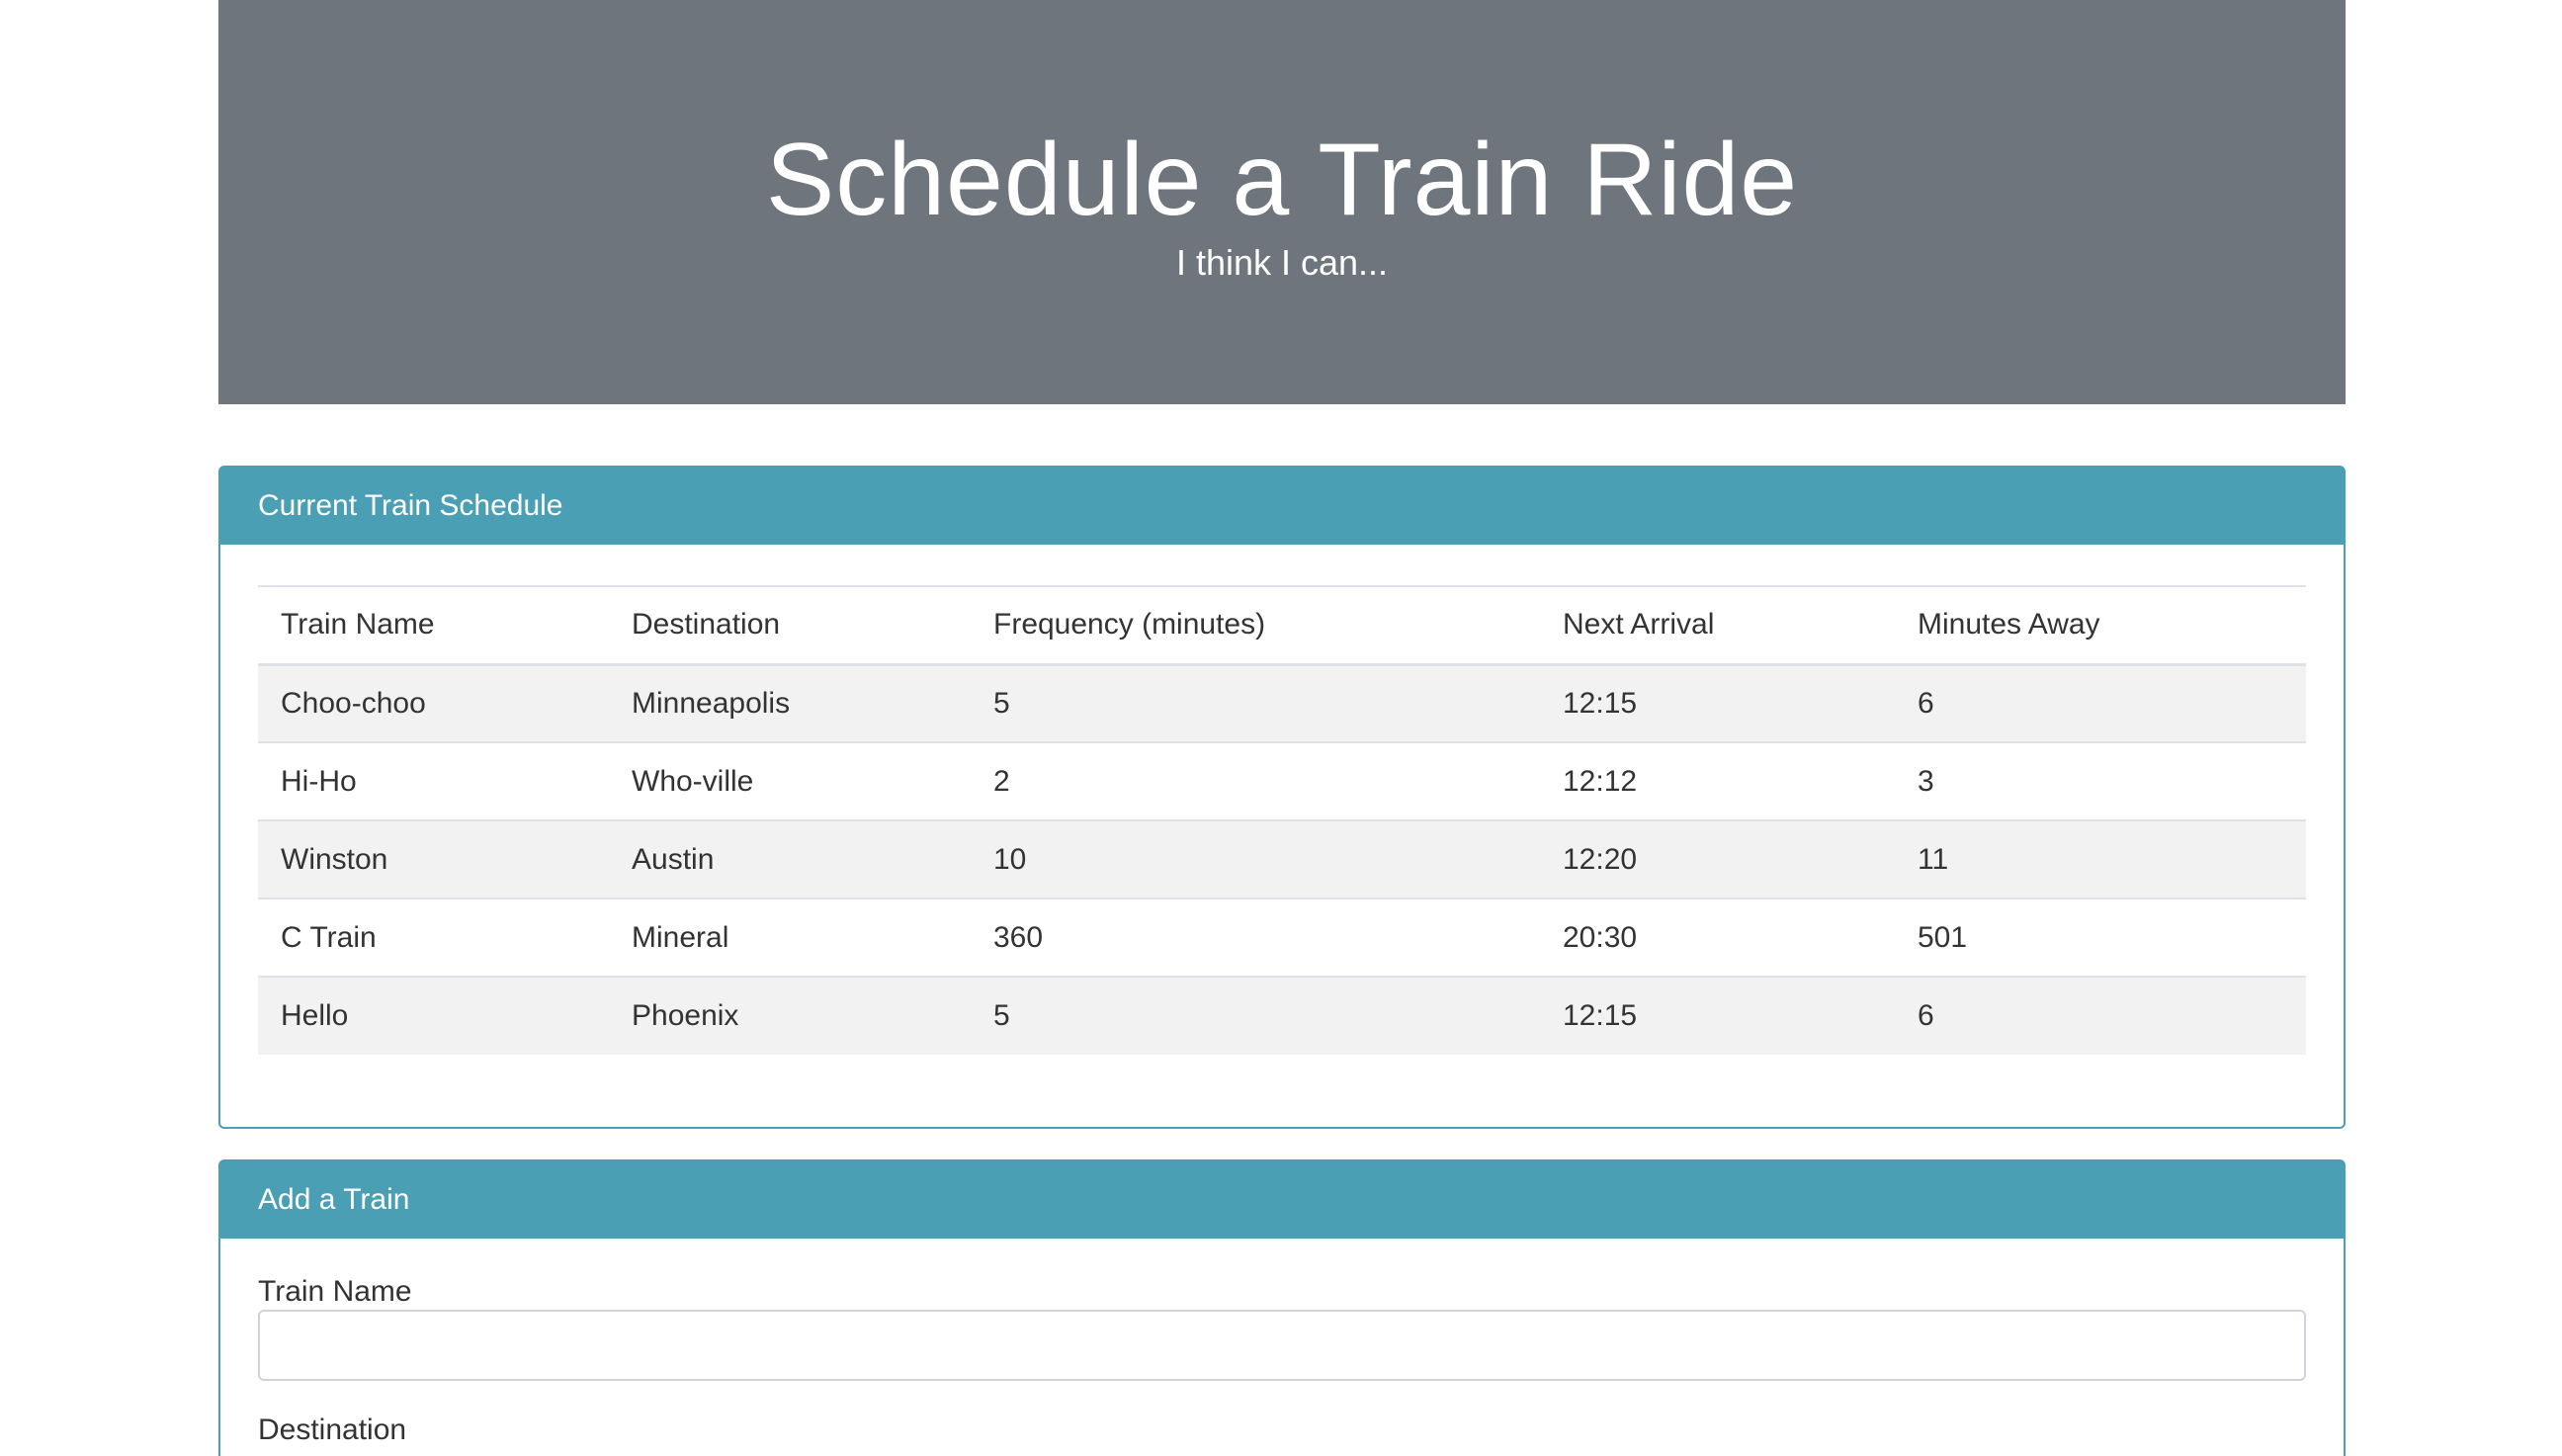 The height and width of the screenshot is (1456, 2562). What do you see at coordinates (358, 625) in the screenshot?
I see `column-header-train-name: Train Name` at bounding box center [358, 625].